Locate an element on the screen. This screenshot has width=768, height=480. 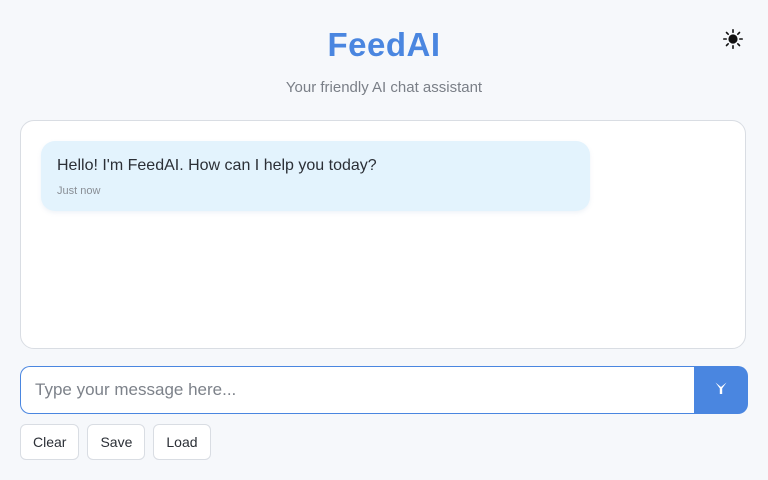
save-button: Save is located at coordinates (116, 442).